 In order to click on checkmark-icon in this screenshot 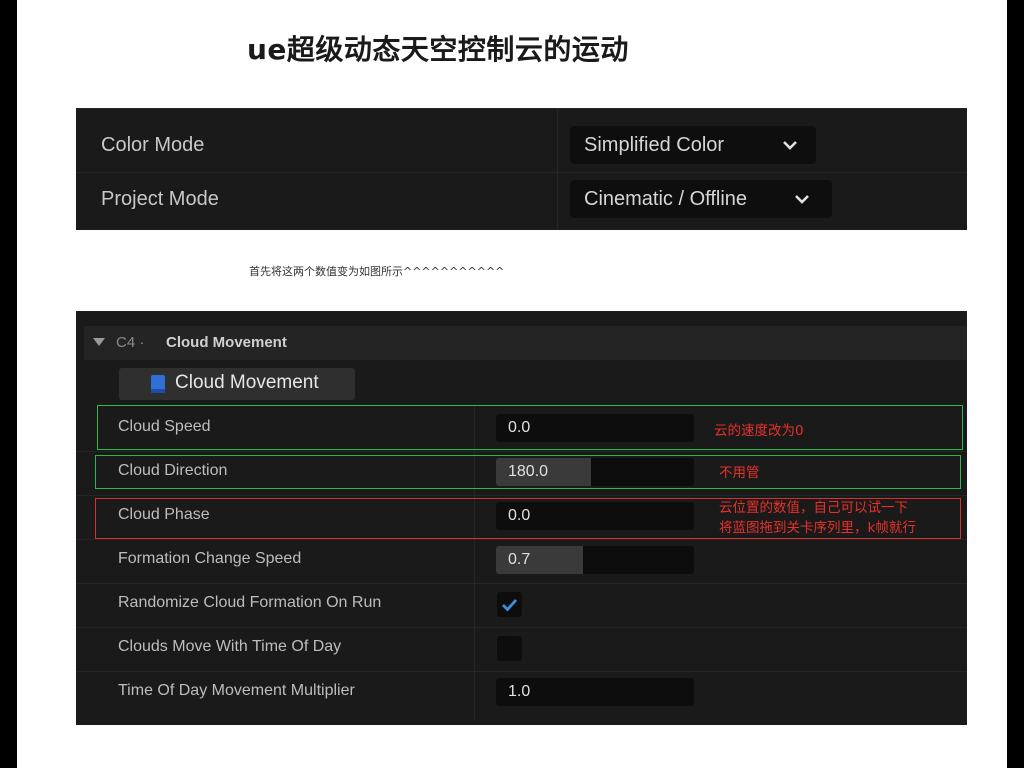, I will do `click(510, 605)`.